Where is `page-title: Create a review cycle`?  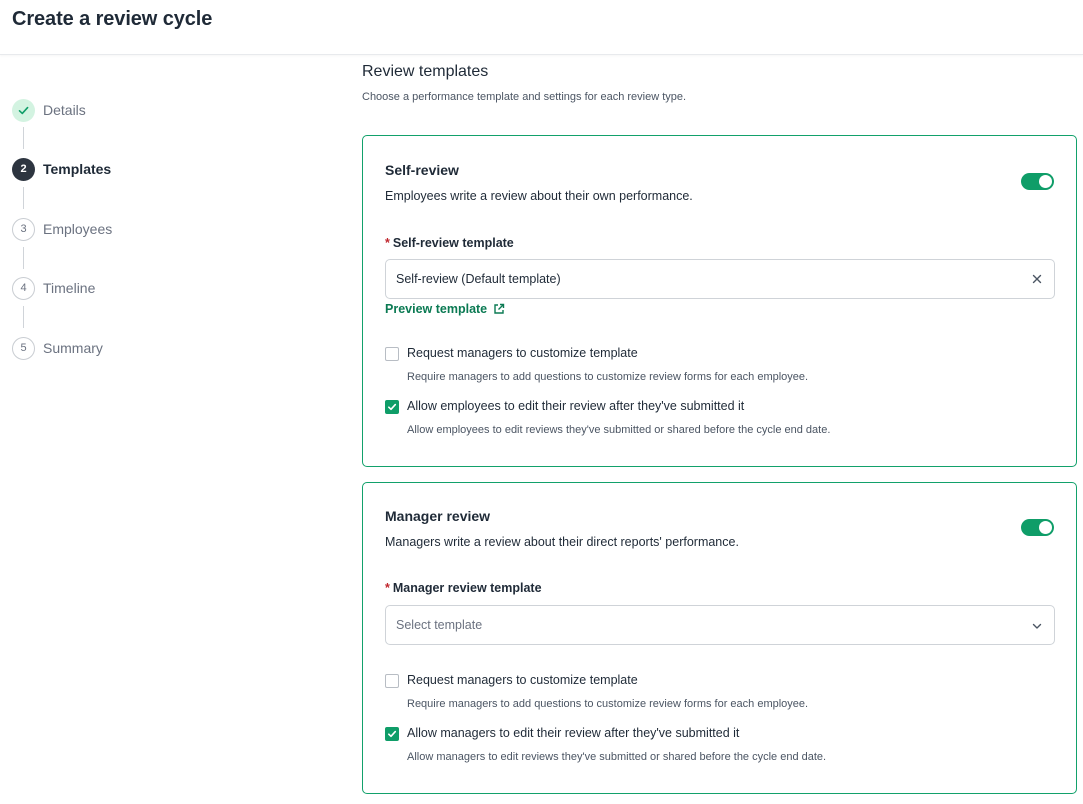
page-title: Create a review cycle is located at coordinates (112, 19).